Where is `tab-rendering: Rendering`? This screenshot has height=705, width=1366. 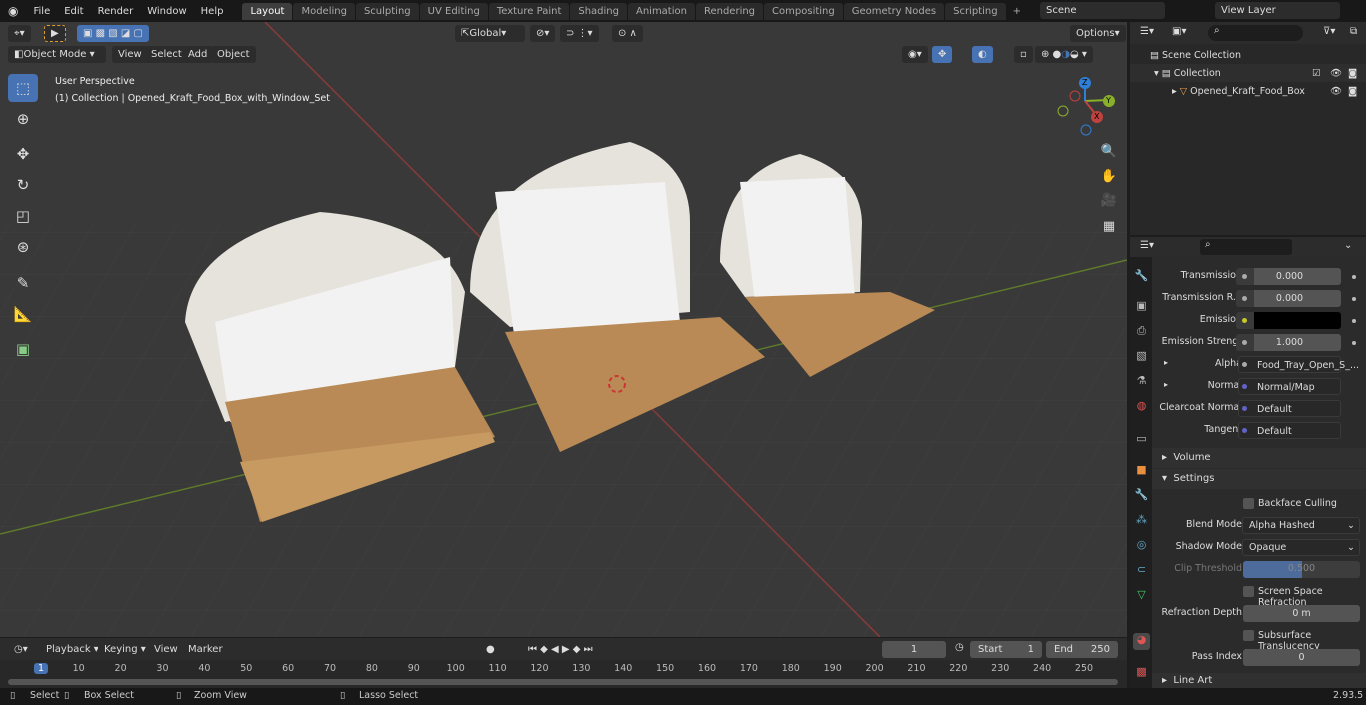 tab-rendering: Rendering is located at coordinates (729, 11).